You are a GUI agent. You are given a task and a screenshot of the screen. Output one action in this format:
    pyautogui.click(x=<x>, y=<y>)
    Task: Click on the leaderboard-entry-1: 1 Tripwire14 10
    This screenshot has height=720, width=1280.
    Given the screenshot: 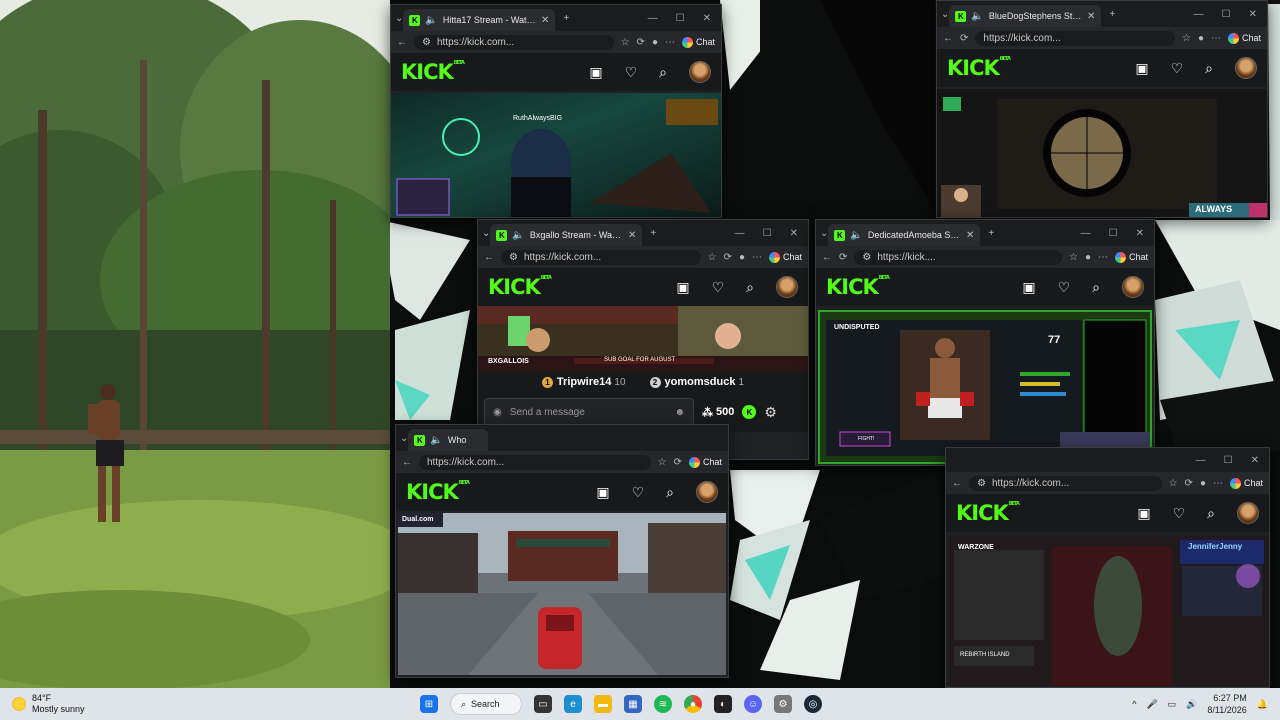 What is the action you would take?
    pyautogui.click(x=583, y=382)
    